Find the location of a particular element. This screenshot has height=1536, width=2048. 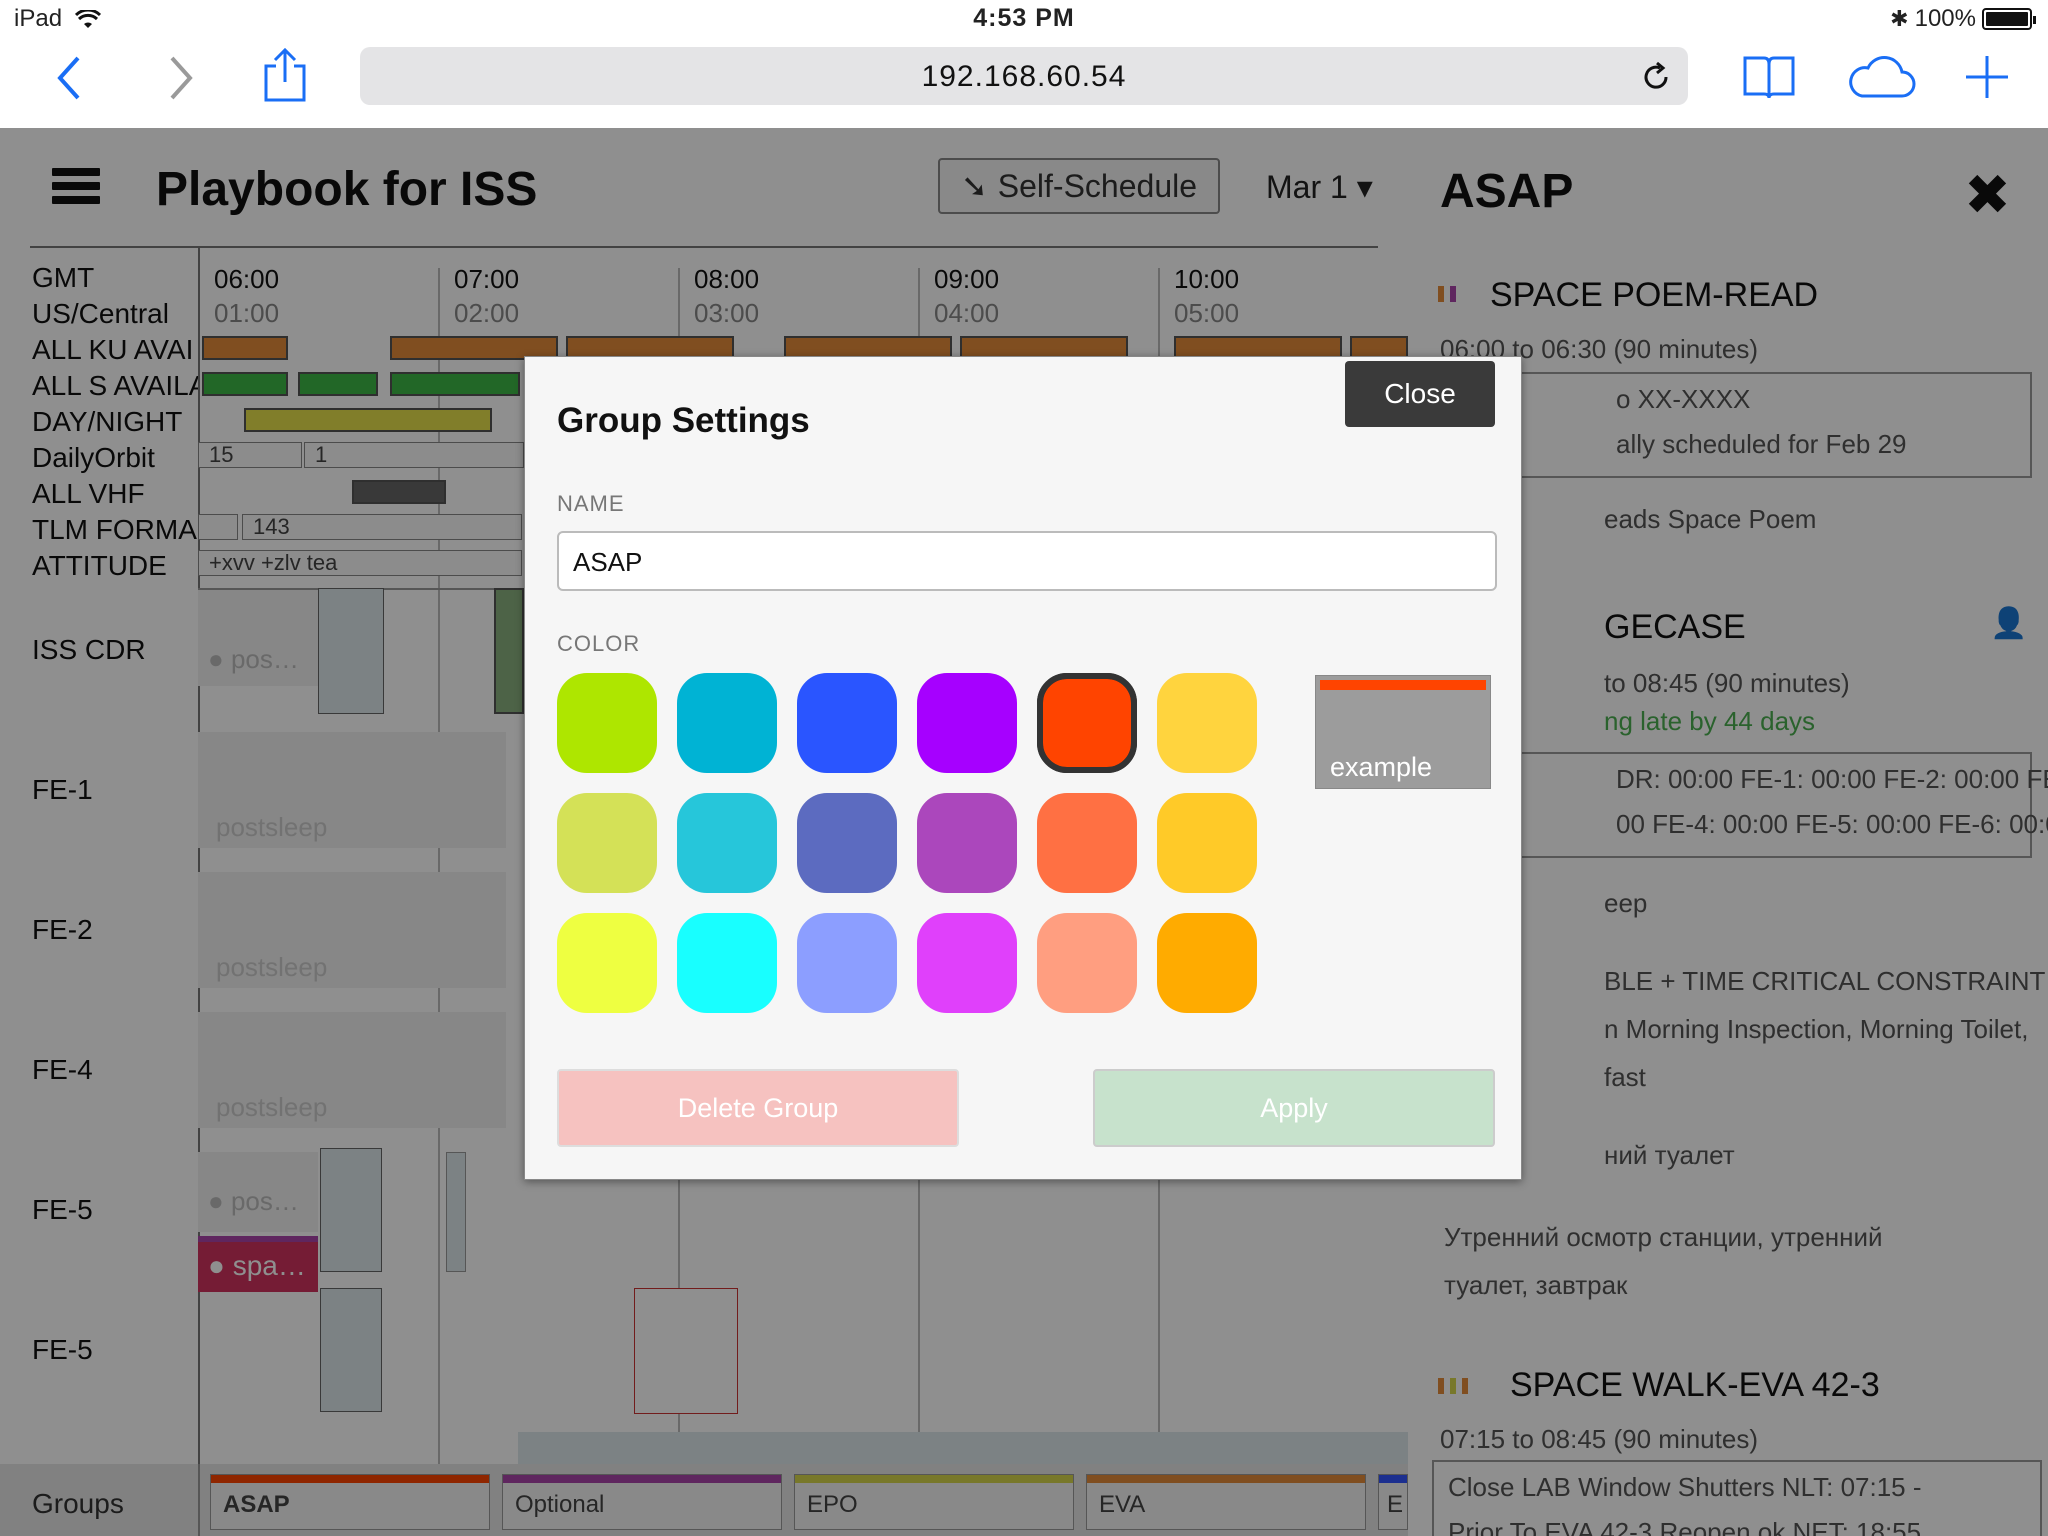

forward-icon is located at coordinates (181, 78).